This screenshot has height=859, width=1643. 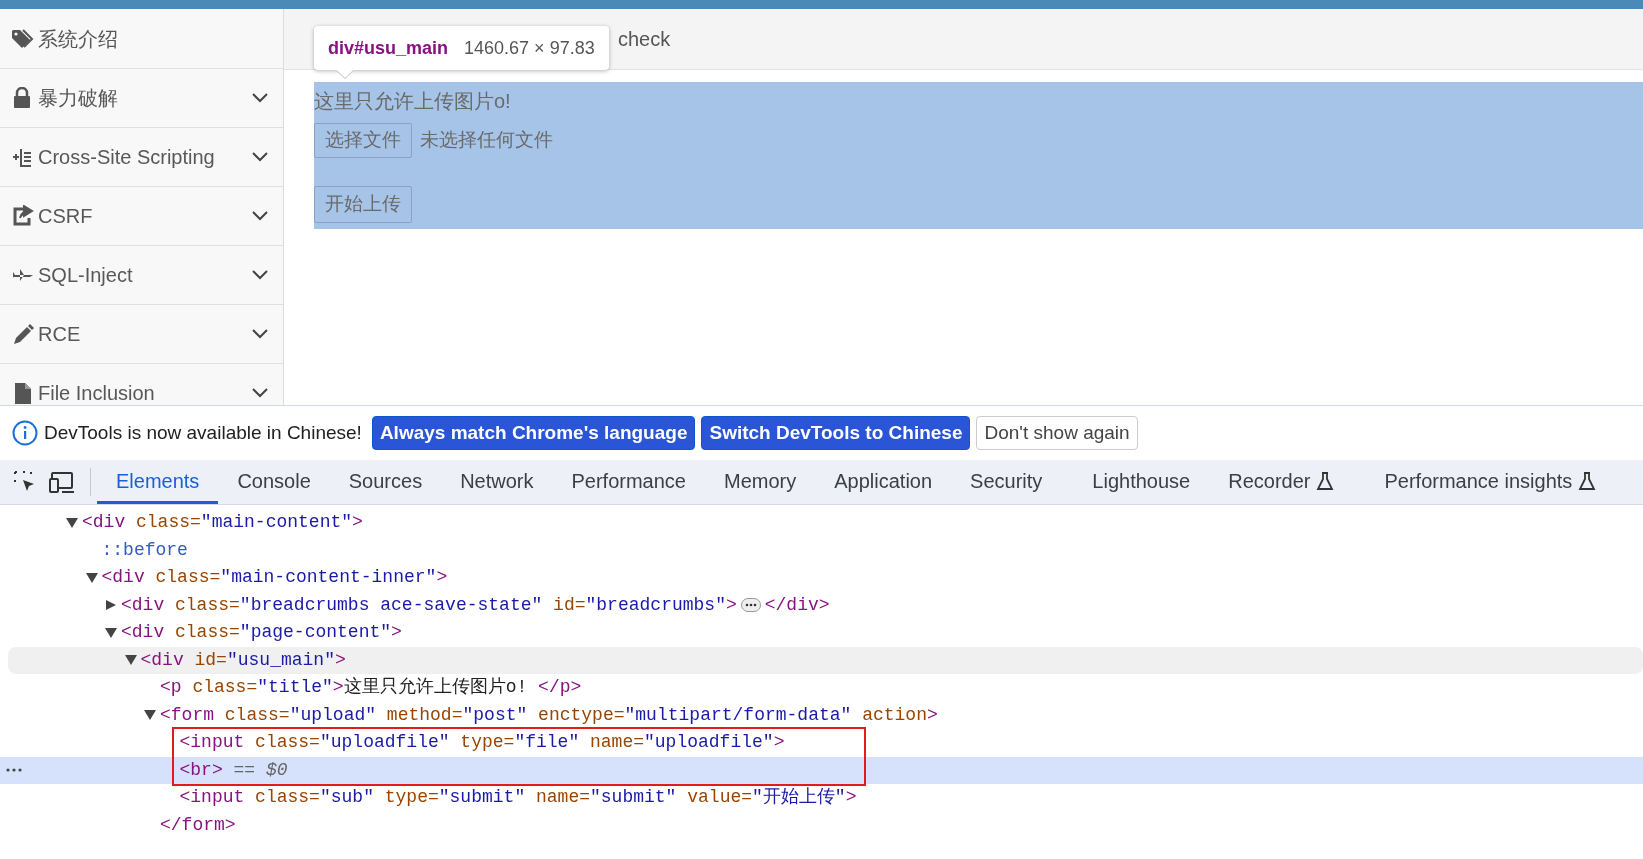 I want to click on devtools-tab: Application, so click(x=883, y=482).